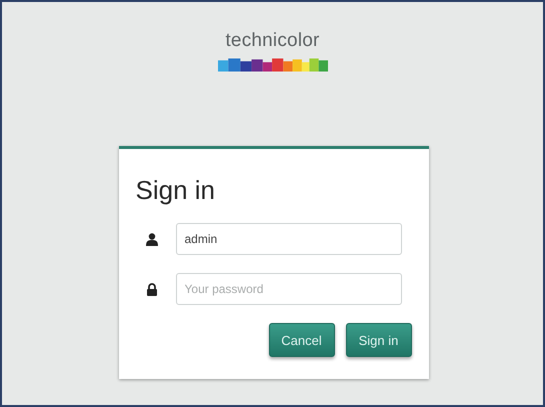  What do you see at coordinates (289, 239) in the screenshot?
I see `username-field: admin` at bounding box center [289, 239].